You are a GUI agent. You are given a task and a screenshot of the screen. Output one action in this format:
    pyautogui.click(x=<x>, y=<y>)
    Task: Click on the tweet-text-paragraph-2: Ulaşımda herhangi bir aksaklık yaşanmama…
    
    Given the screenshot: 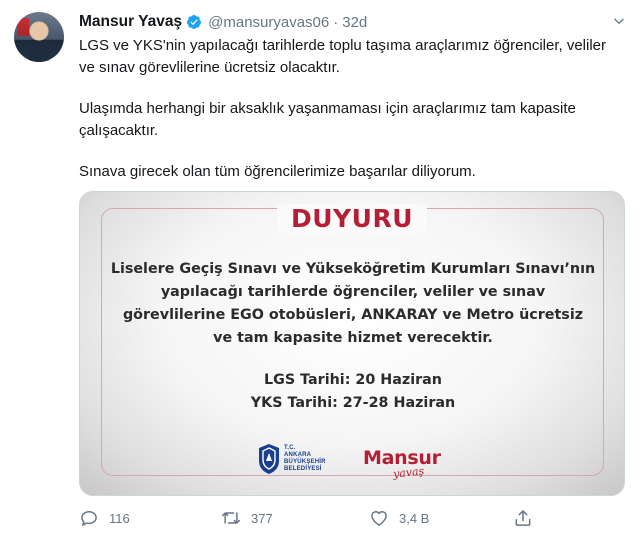 What is the action you would take?
    pyautogui.click(x=327, y=119)
    